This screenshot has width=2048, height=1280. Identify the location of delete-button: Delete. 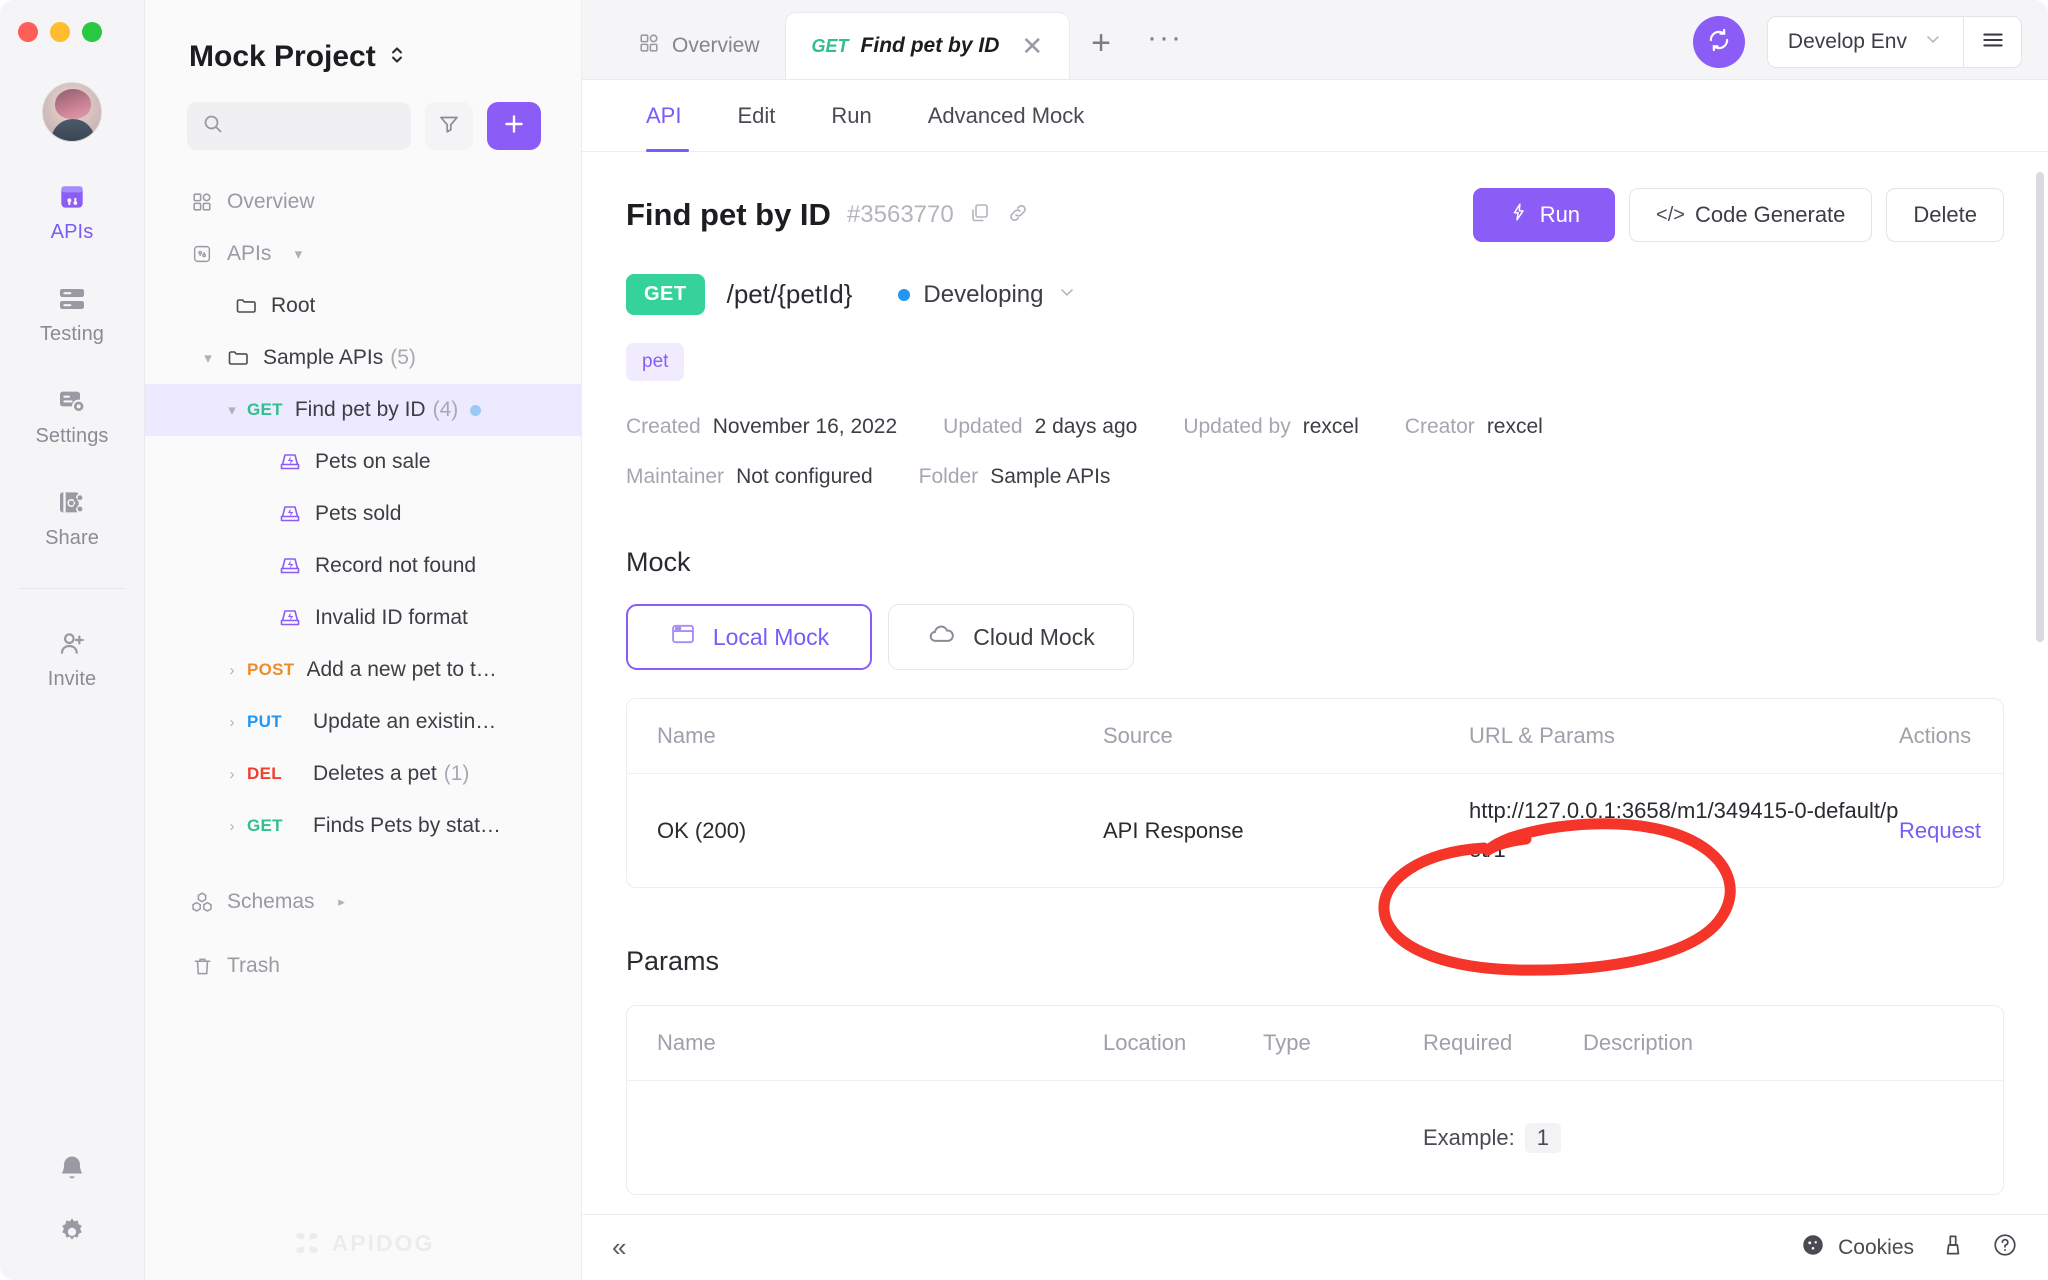
(1945, 215).